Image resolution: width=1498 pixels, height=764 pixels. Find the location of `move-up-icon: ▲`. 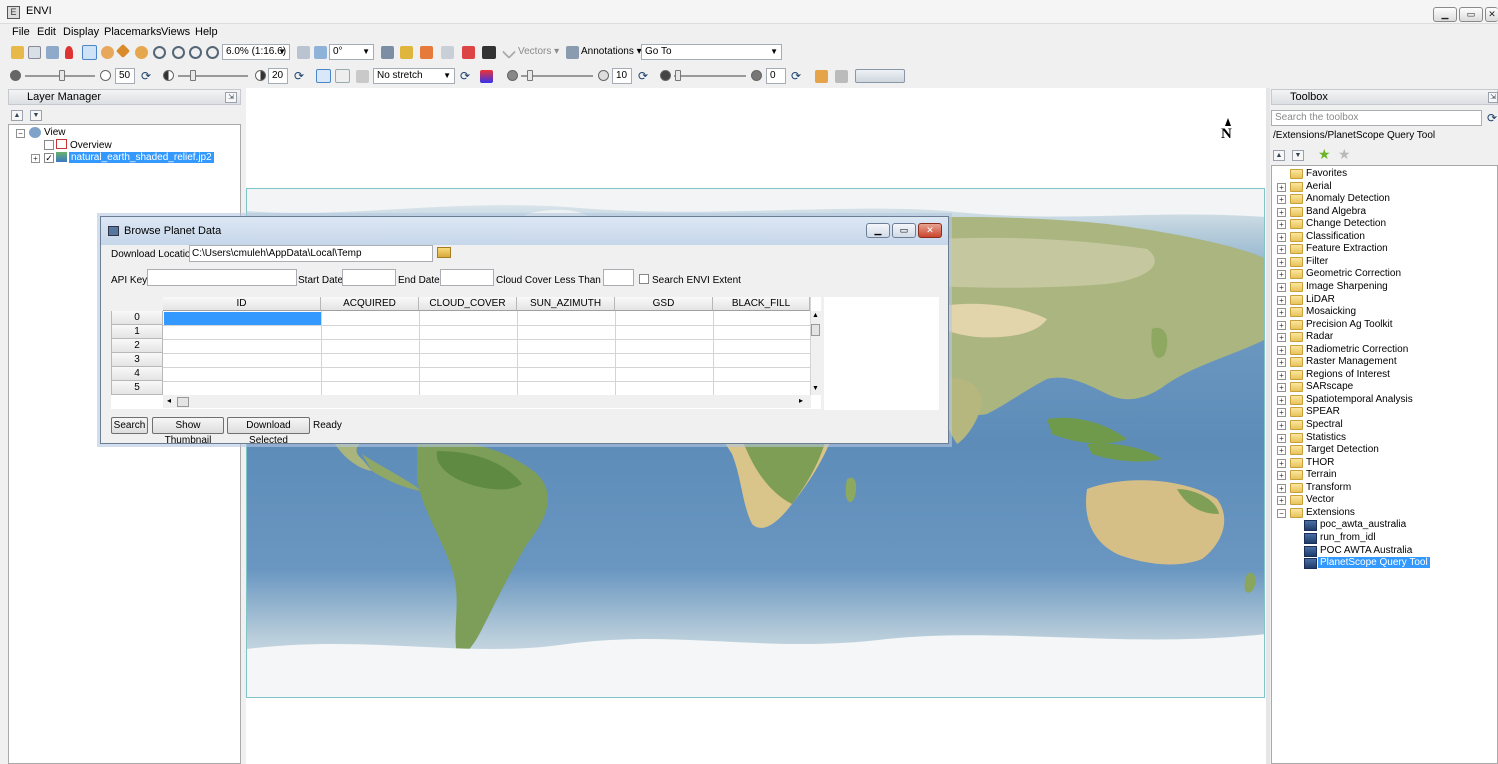

move-up-icon: ▲ is located at coordinates (17, 115).